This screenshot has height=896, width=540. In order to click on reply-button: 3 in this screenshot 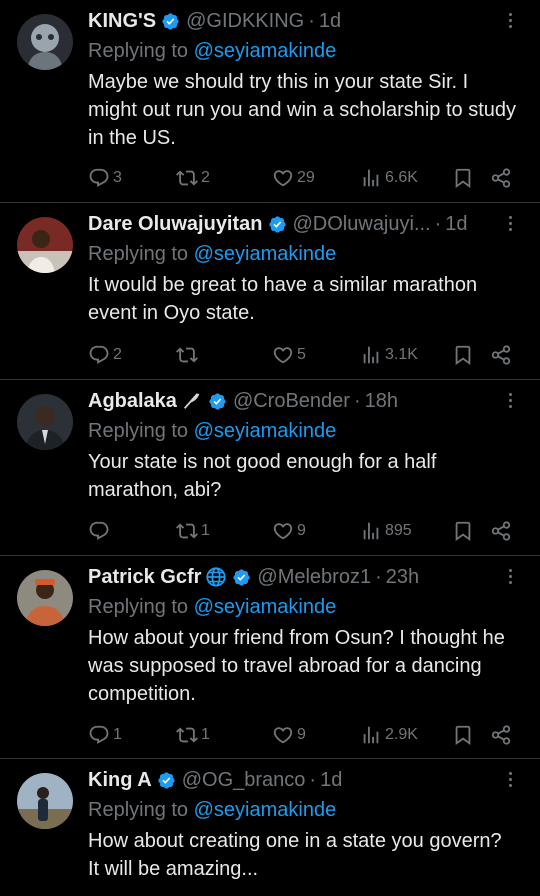, I will do `click(105, 178)`.